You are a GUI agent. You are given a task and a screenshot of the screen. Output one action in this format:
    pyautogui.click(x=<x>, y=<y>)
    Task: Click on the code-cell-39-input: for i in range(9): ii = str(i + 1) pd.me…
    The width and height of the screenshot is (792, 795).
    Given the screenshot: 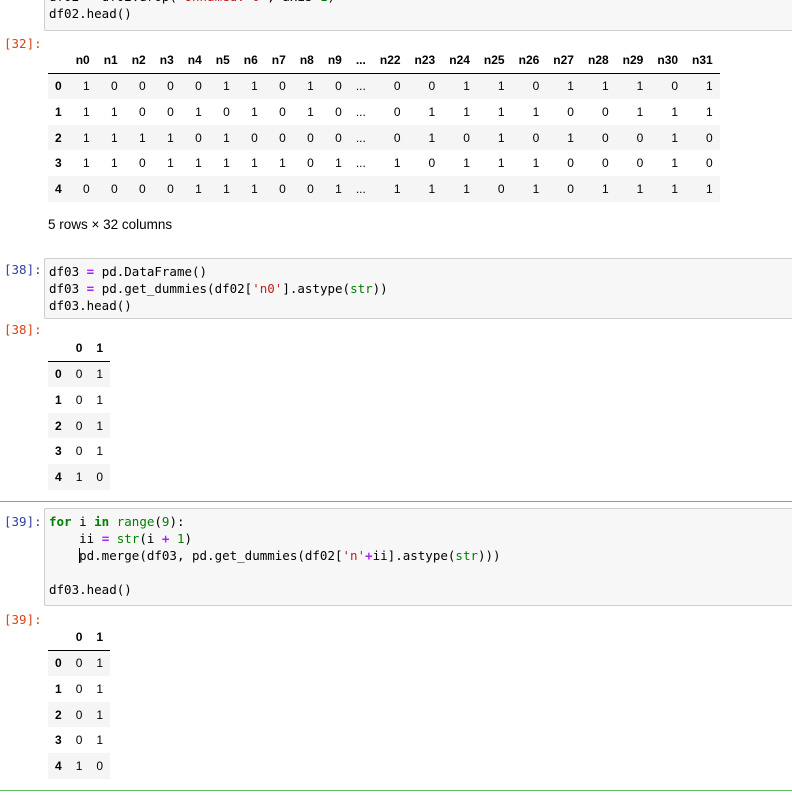 What is the action you would take?
    pyautogui.click(x=418, y=557)
    